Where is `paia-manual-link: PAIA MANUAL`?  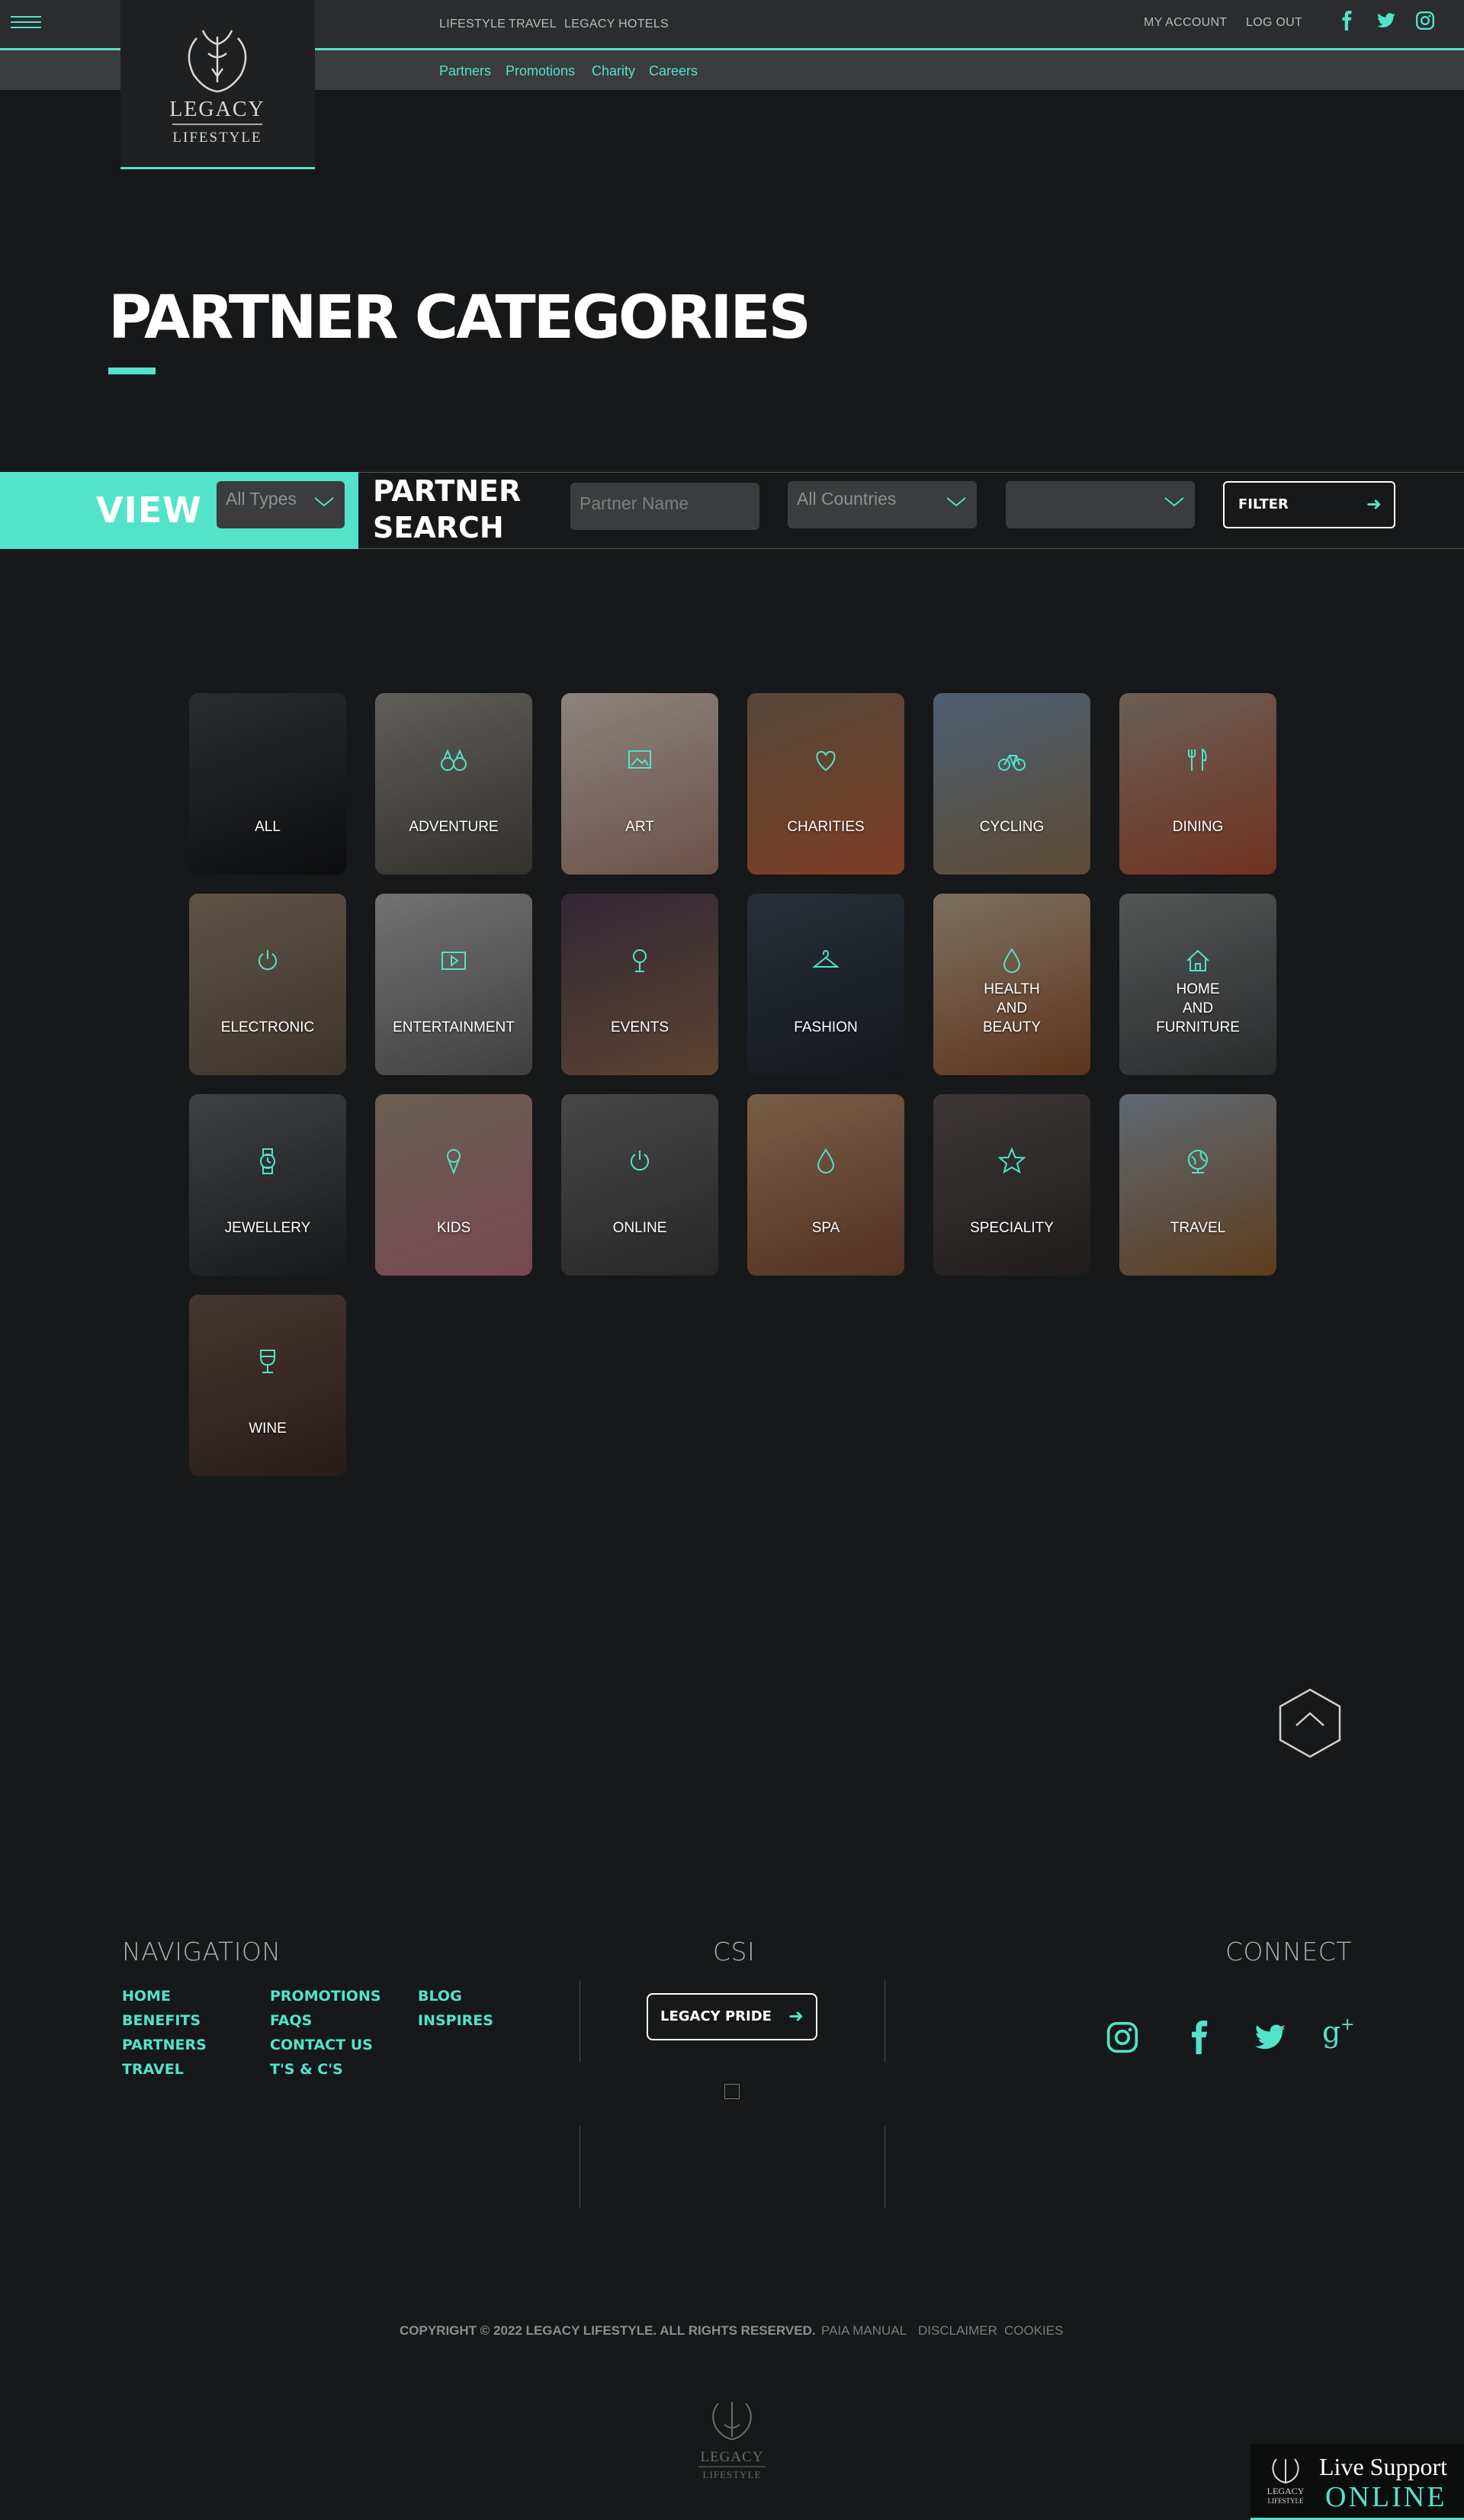
paia-manual-link: PAIA MANUAL is located at coordinates (864, 2331).